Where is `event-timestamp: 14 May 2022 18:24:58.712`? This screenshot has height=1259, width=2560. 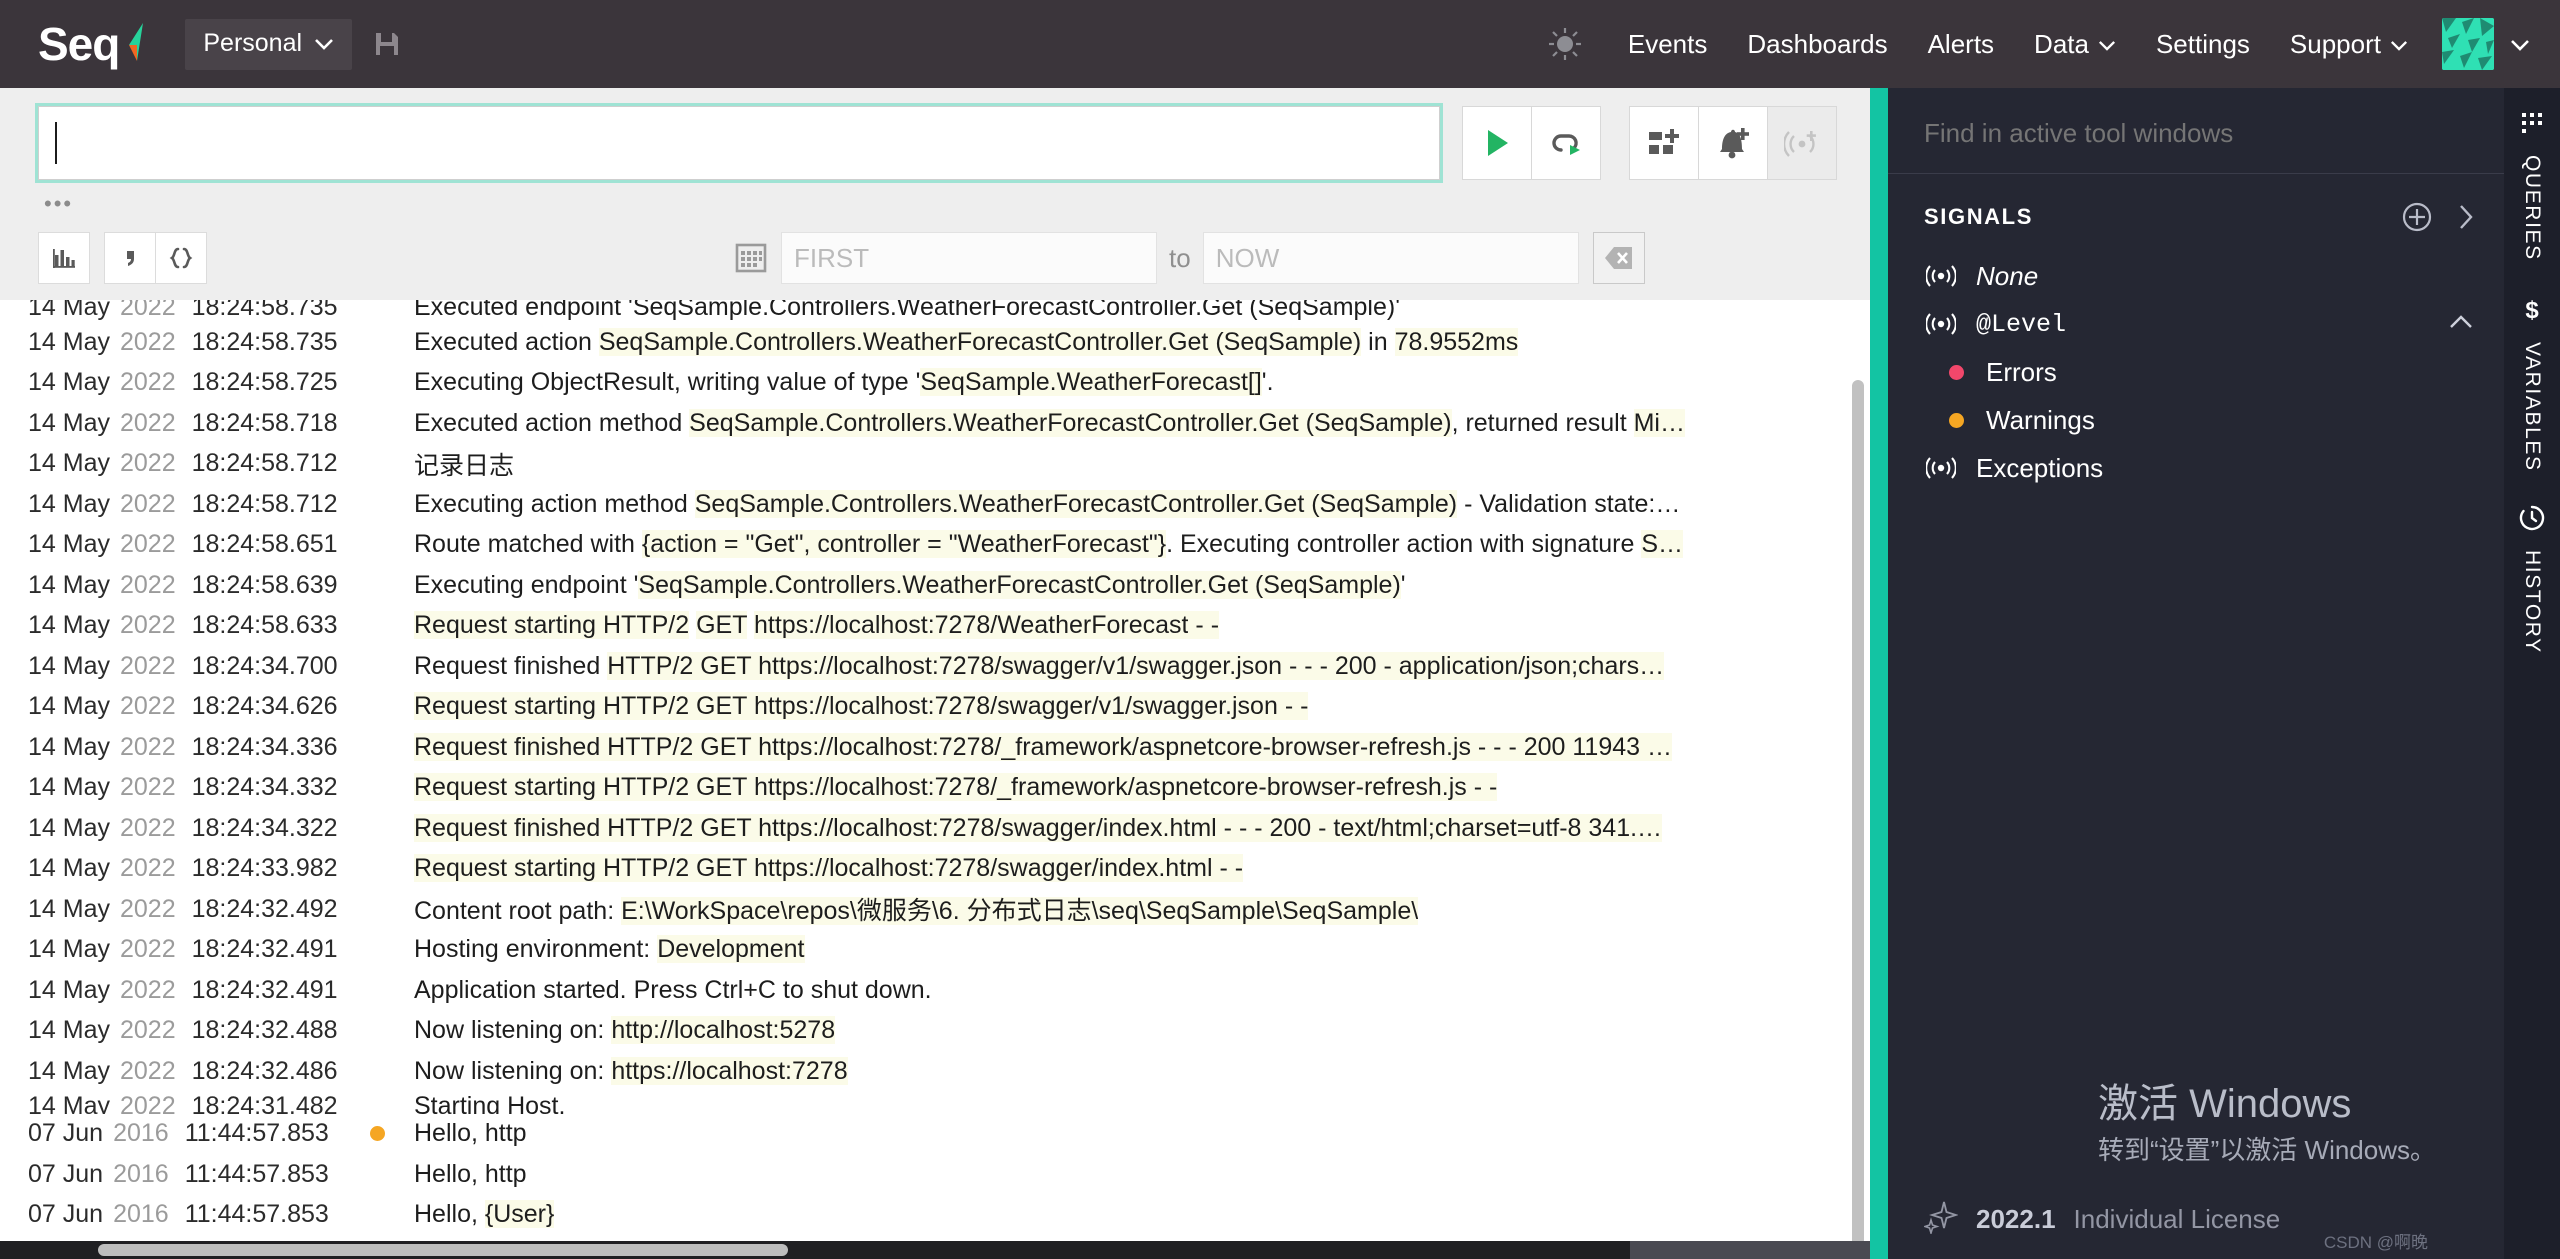 event-timestamp: 14 May 2022 18:24:58.712 is located at coordinates (183, 463).